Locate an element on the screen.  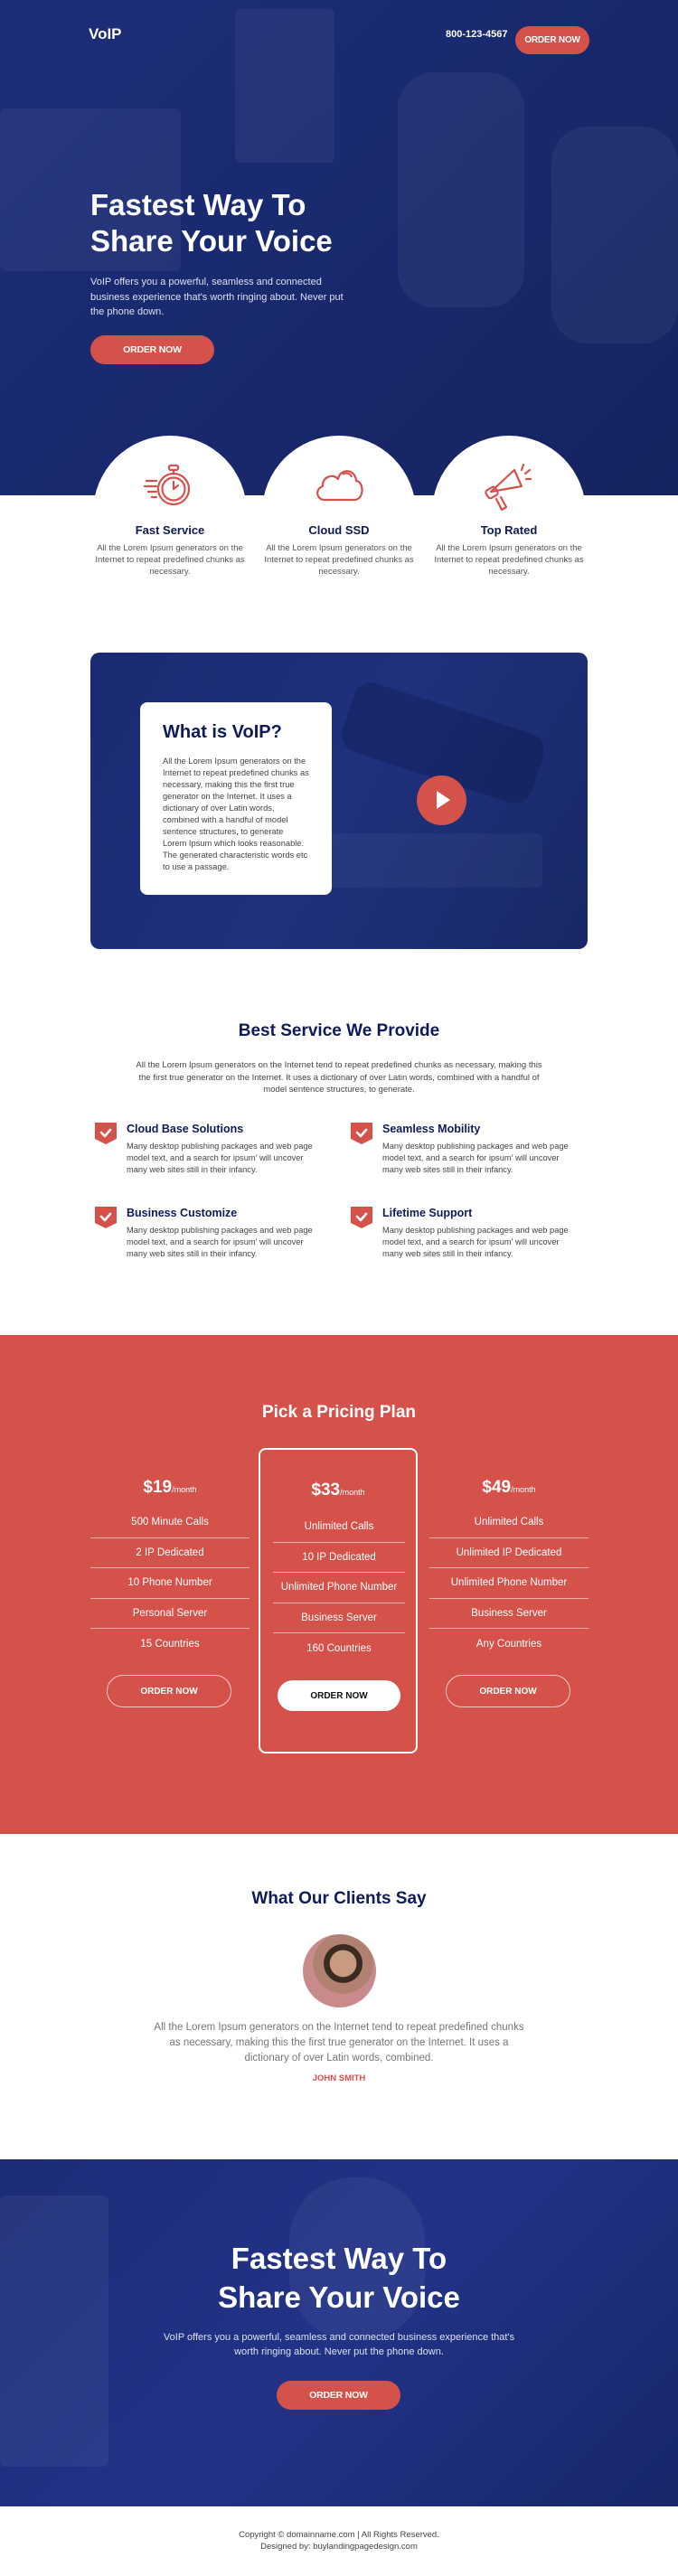
megaphone-icon is located at coordinates (508, 487).